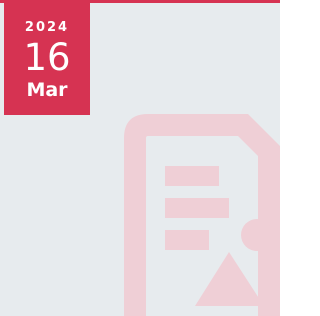  I want to click on date-day: 16, so click(47, 57).